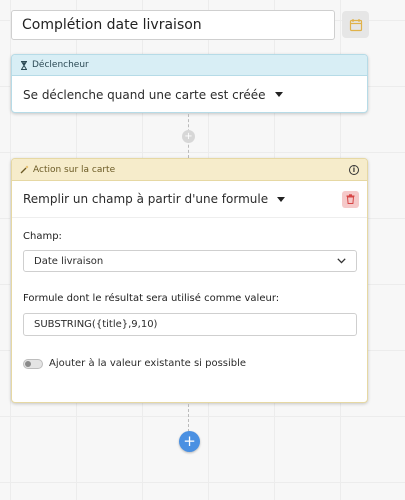  I want to click on action-type-select: Remplir un champ à partir d'une formule, so click(189, 199).